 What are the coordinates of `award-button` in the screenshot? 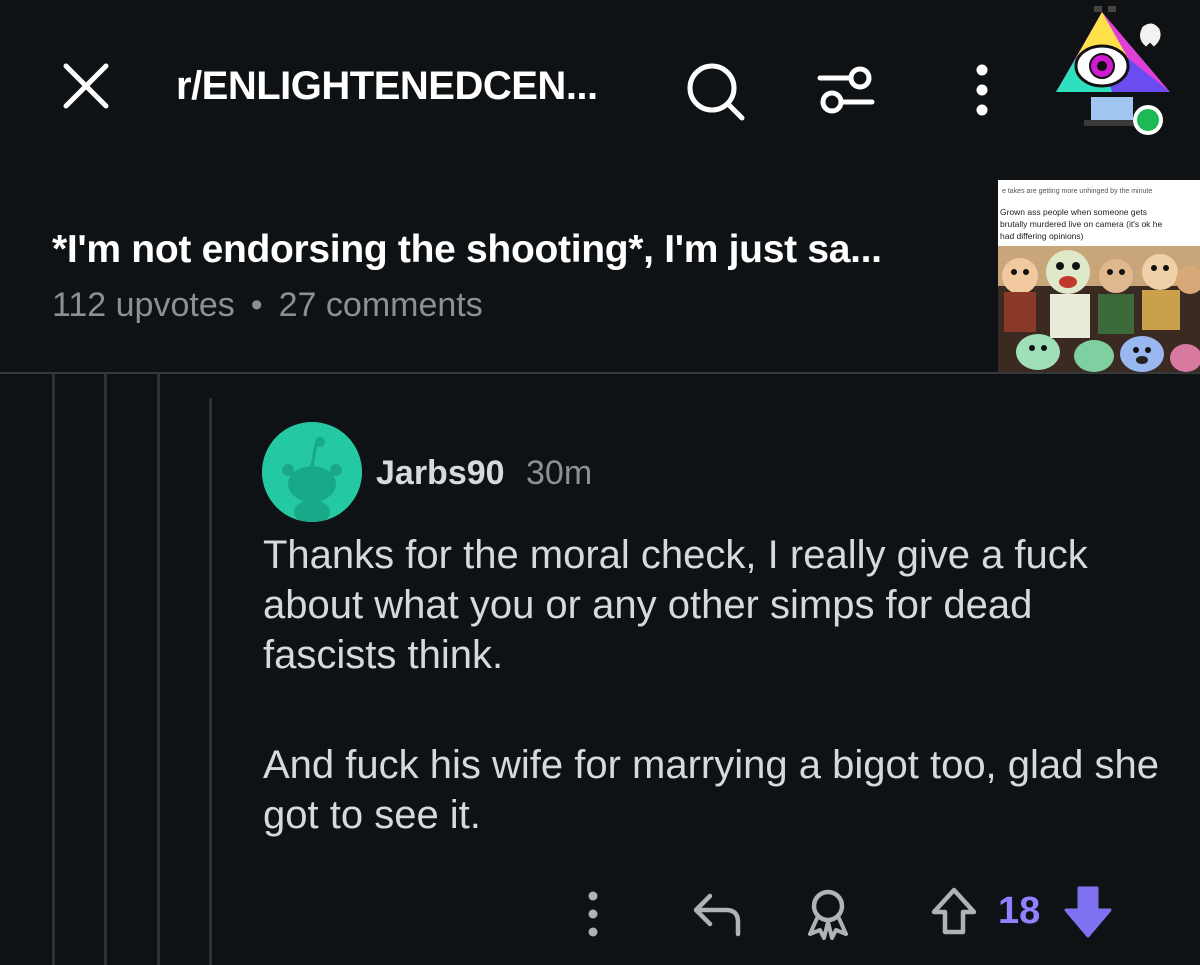 It's located at (828, 914).